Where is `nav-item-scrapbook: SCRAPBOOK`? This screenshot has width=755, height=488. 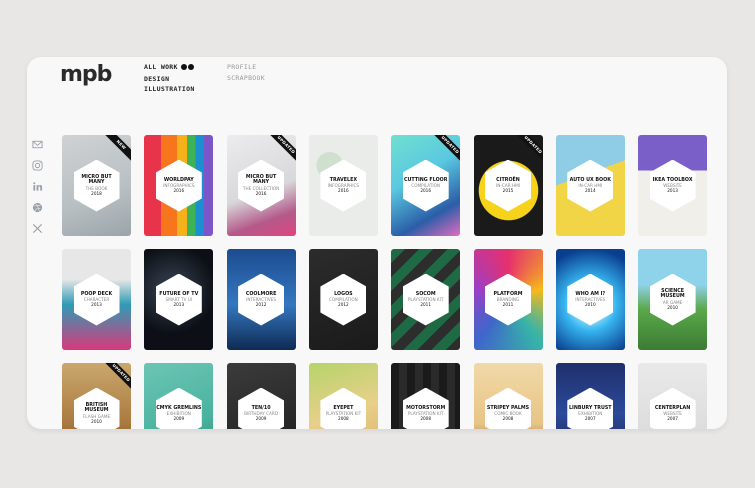 nav-item-scrapbook: SCRAPBOOK is located at coordinates (246, 78).